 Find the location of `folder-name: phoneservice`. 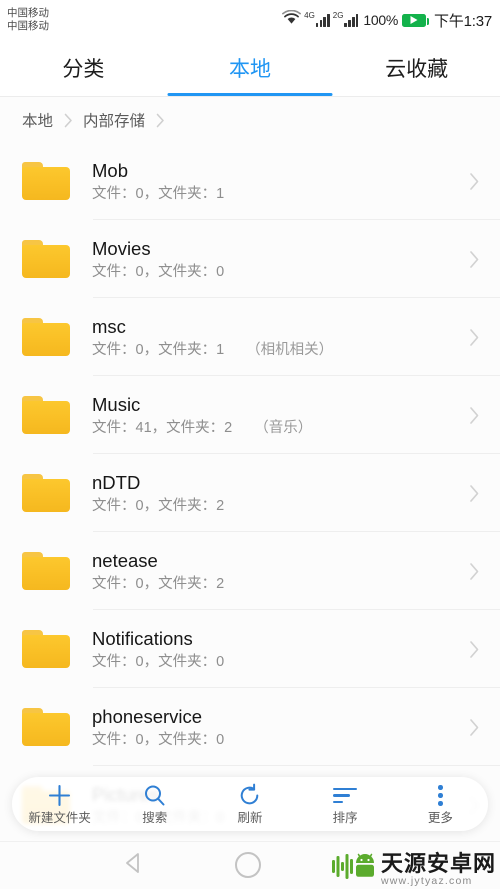

folder-name: phoneservice is located at coordinates (147, 716).